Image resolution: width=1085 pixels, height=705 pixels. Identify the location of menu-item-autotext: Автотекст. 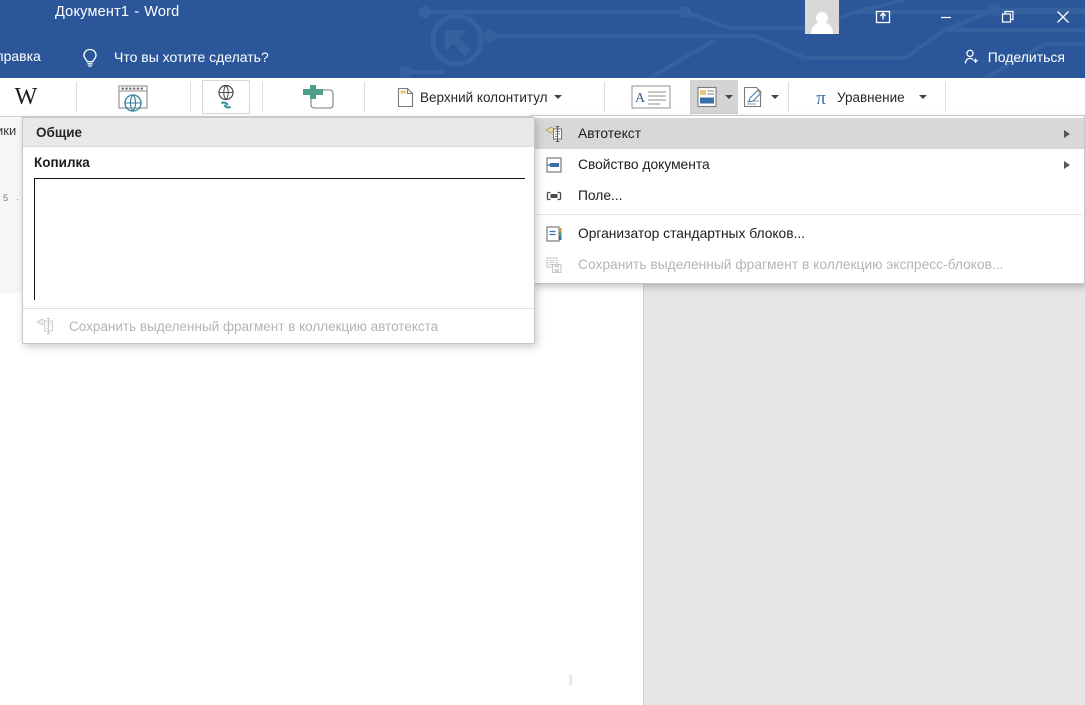
(808, 133).